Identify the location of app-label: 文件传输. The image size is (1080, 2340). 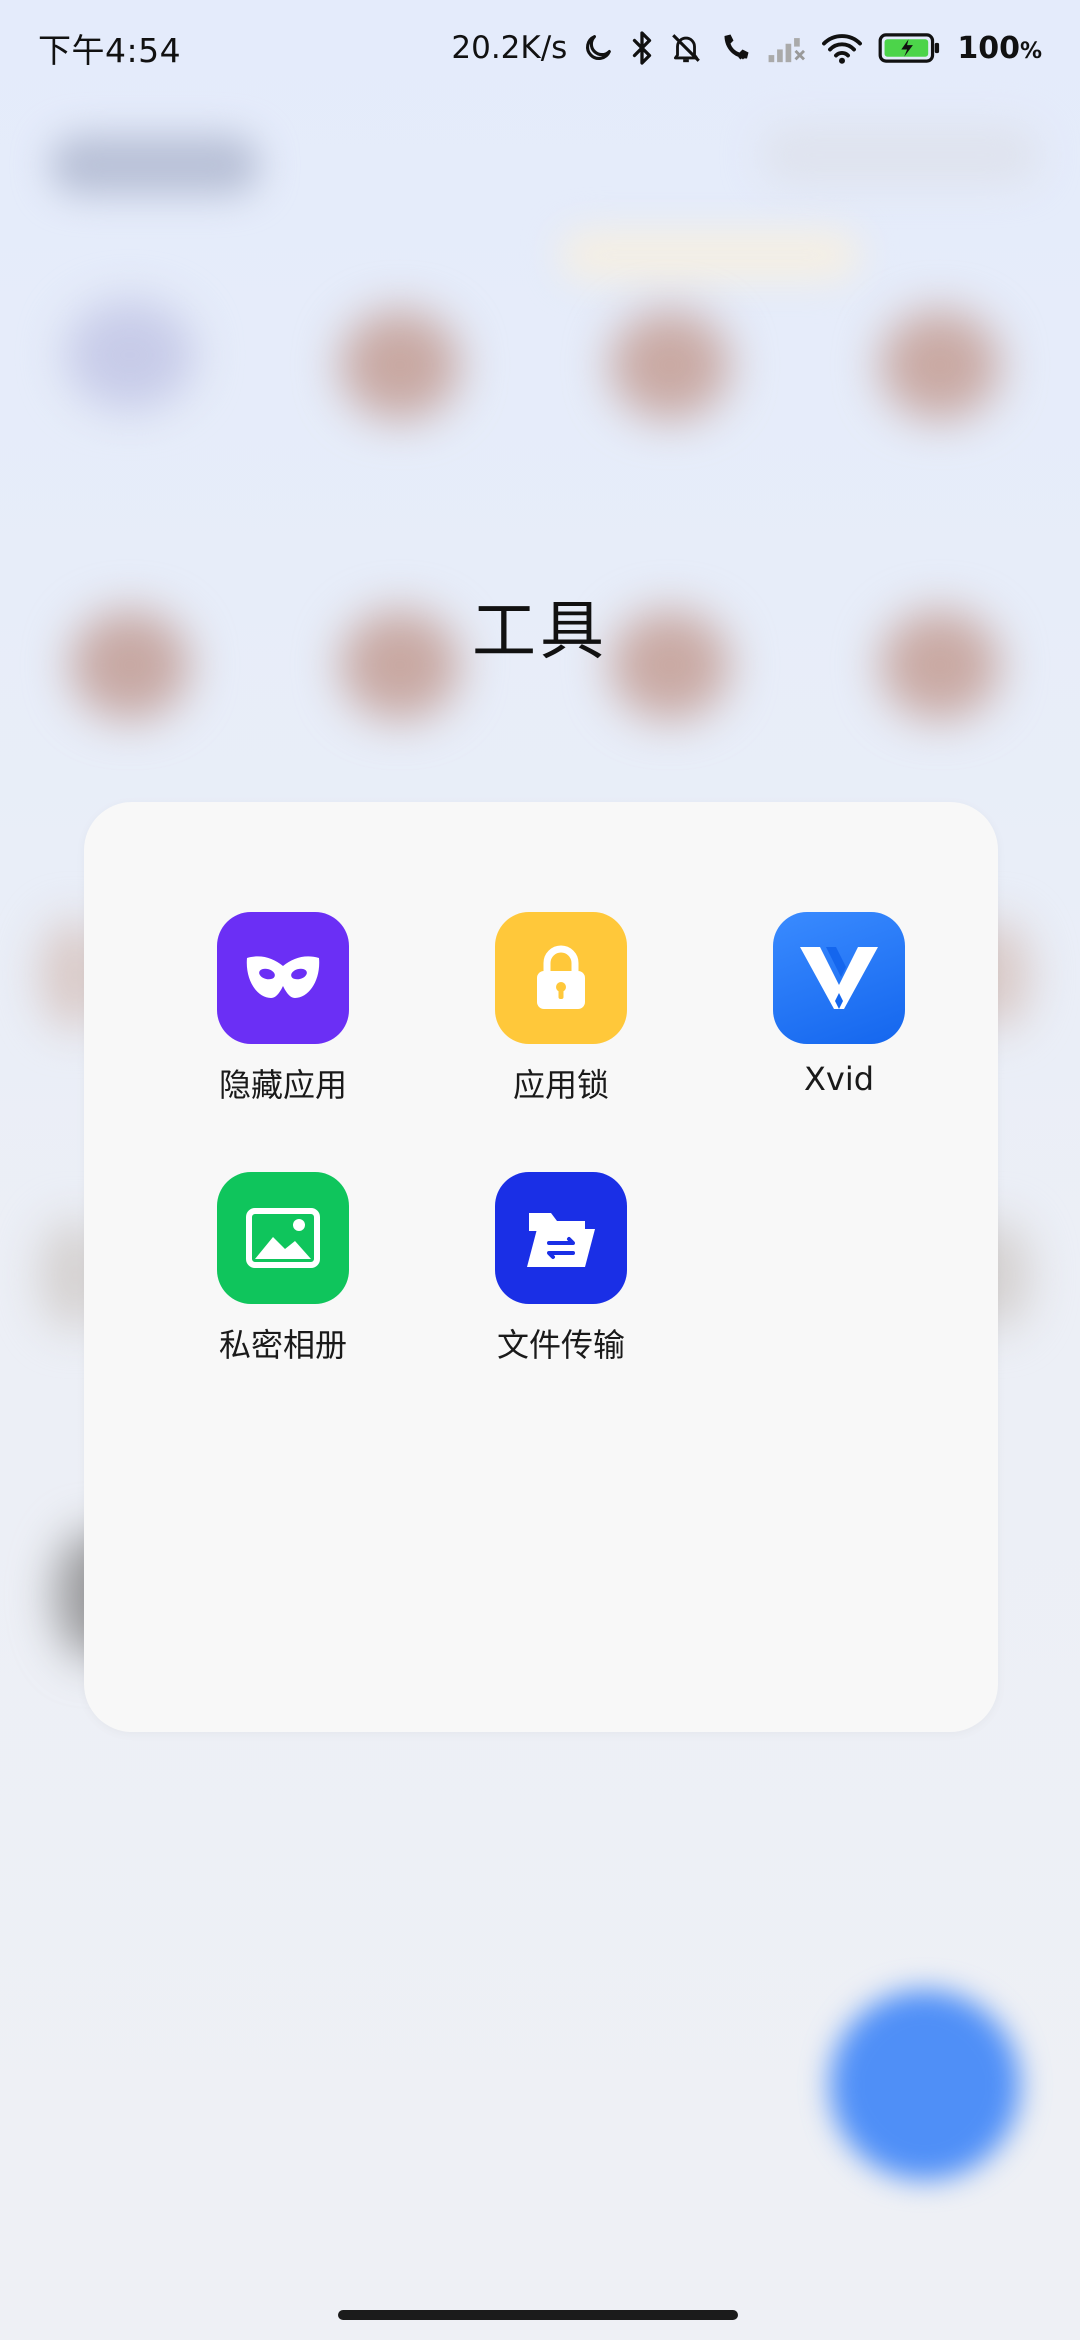
(560, 1345).